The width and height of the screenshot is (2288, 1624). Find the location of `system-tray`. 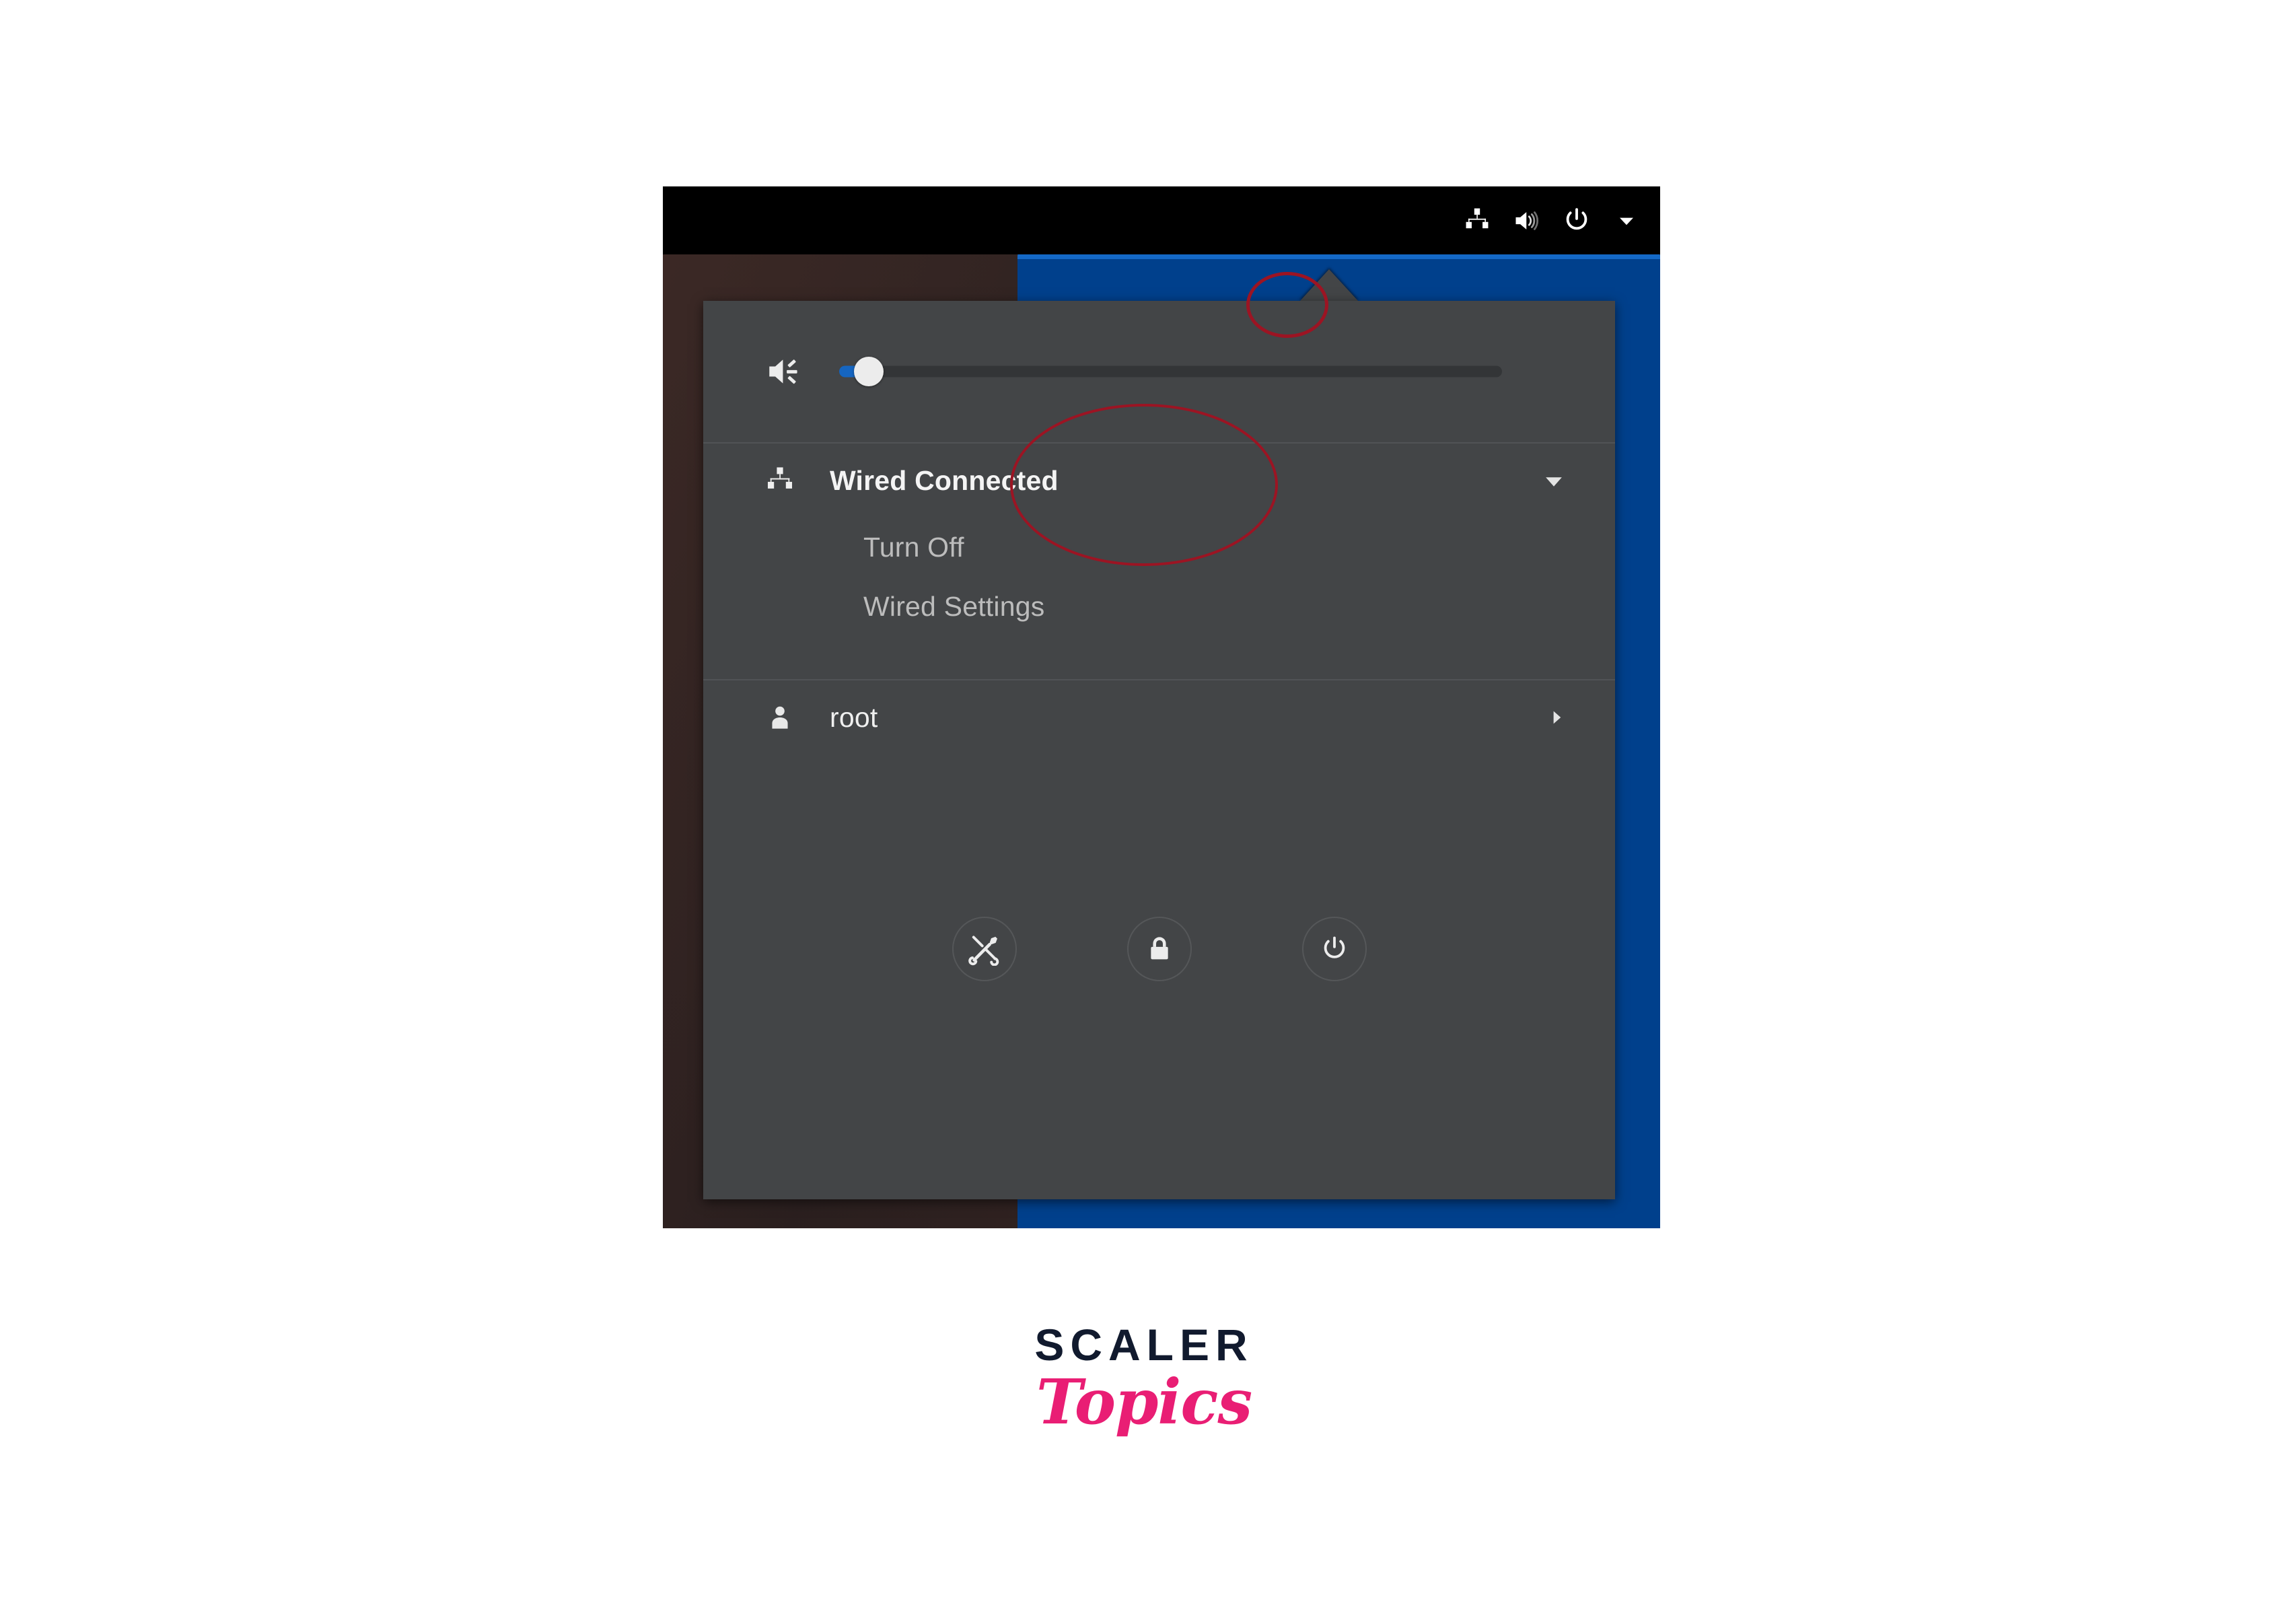

system-tray is located at coordinates (1552, 221).